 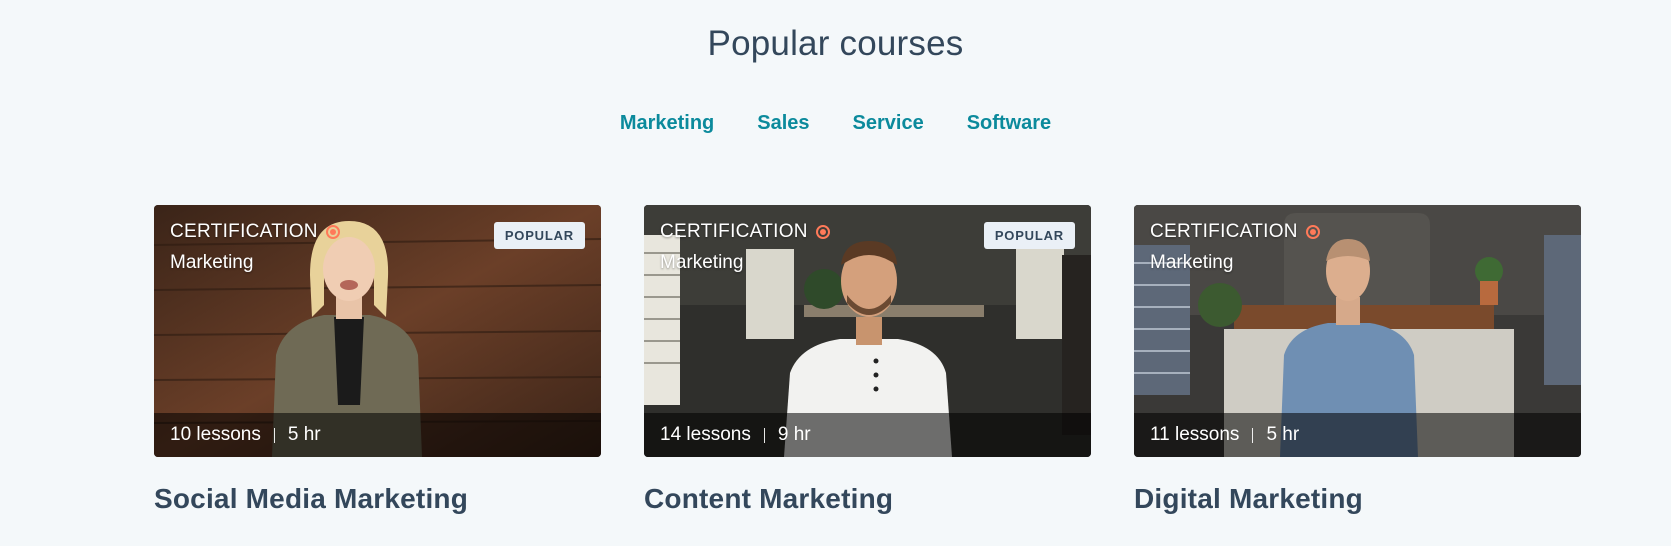 I want to click on course-thumbnail: CERTIFICATION Marketing 11 lessons 5 hr, so click(x=1357, y=331).